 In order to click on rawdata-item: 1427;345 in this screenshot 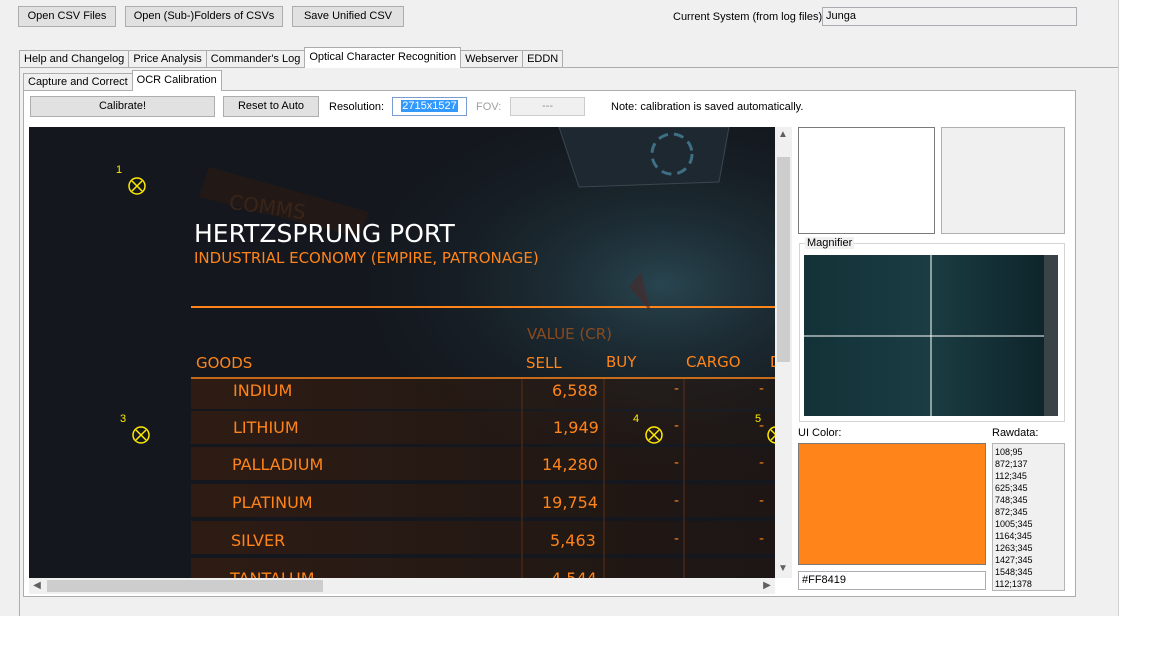, I will do `click(1014, 560)`.